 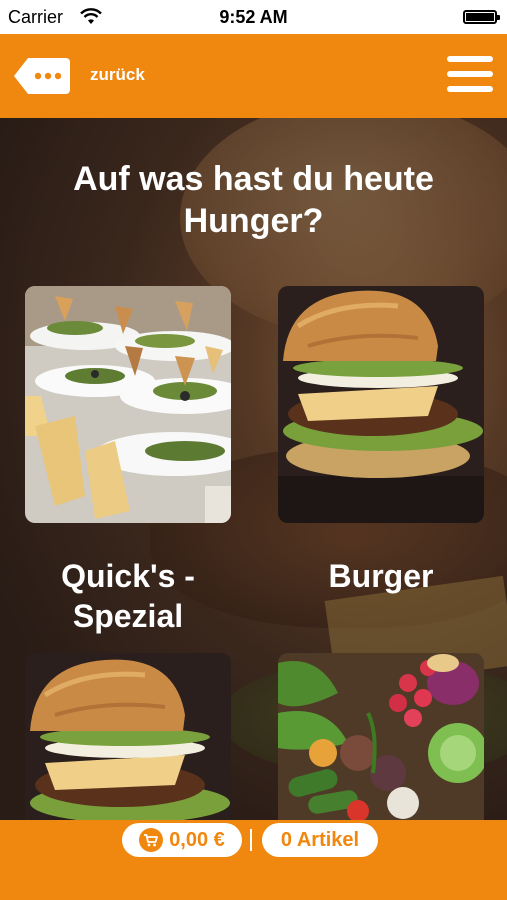 What do you see at coordinates (381, 576) in the screenshot?
I see `category-label-burger: Burger` at bounding box center [381, 576].